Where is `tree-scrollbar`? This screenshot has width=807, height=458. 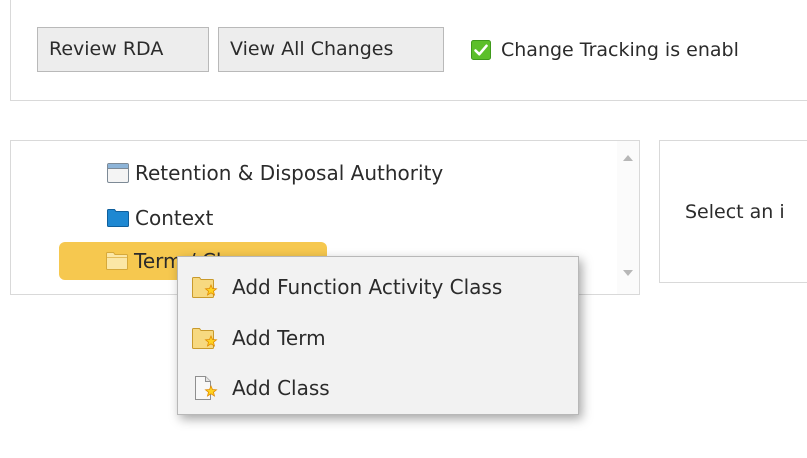 tree-scrollbar is located at coordinates (628, 217).